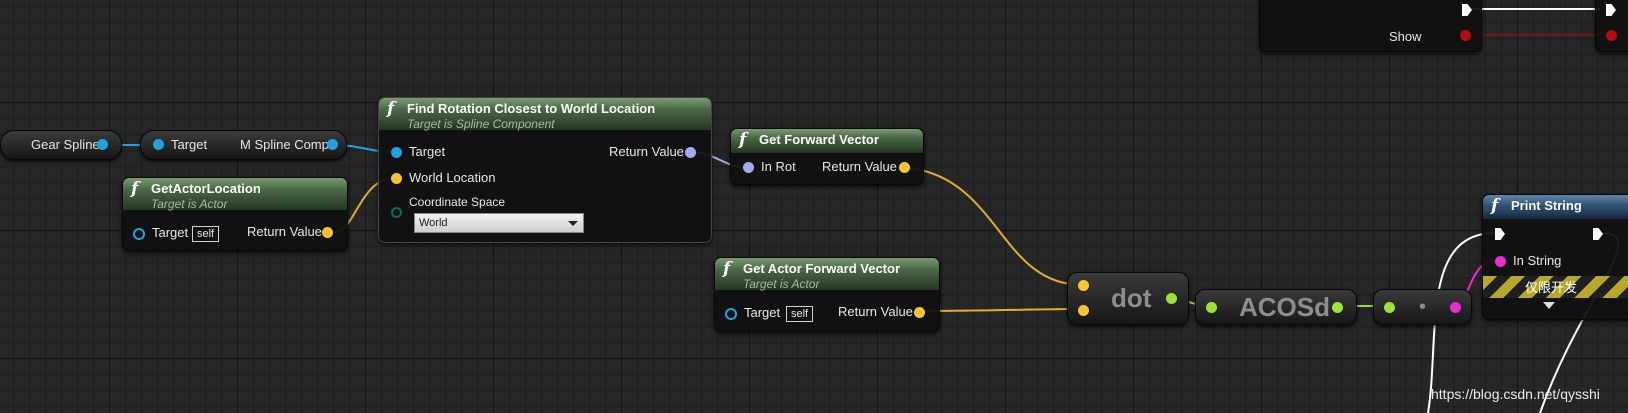  I want to click on watermark: https://blog.csdn.net/qysshi, so click(1515, 394).